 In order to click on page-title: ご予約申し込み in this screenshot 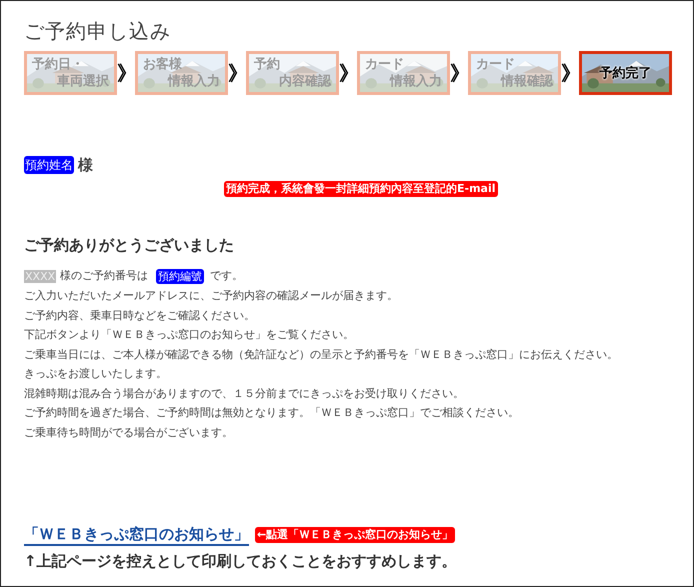, I will do `click(98, 31)`.